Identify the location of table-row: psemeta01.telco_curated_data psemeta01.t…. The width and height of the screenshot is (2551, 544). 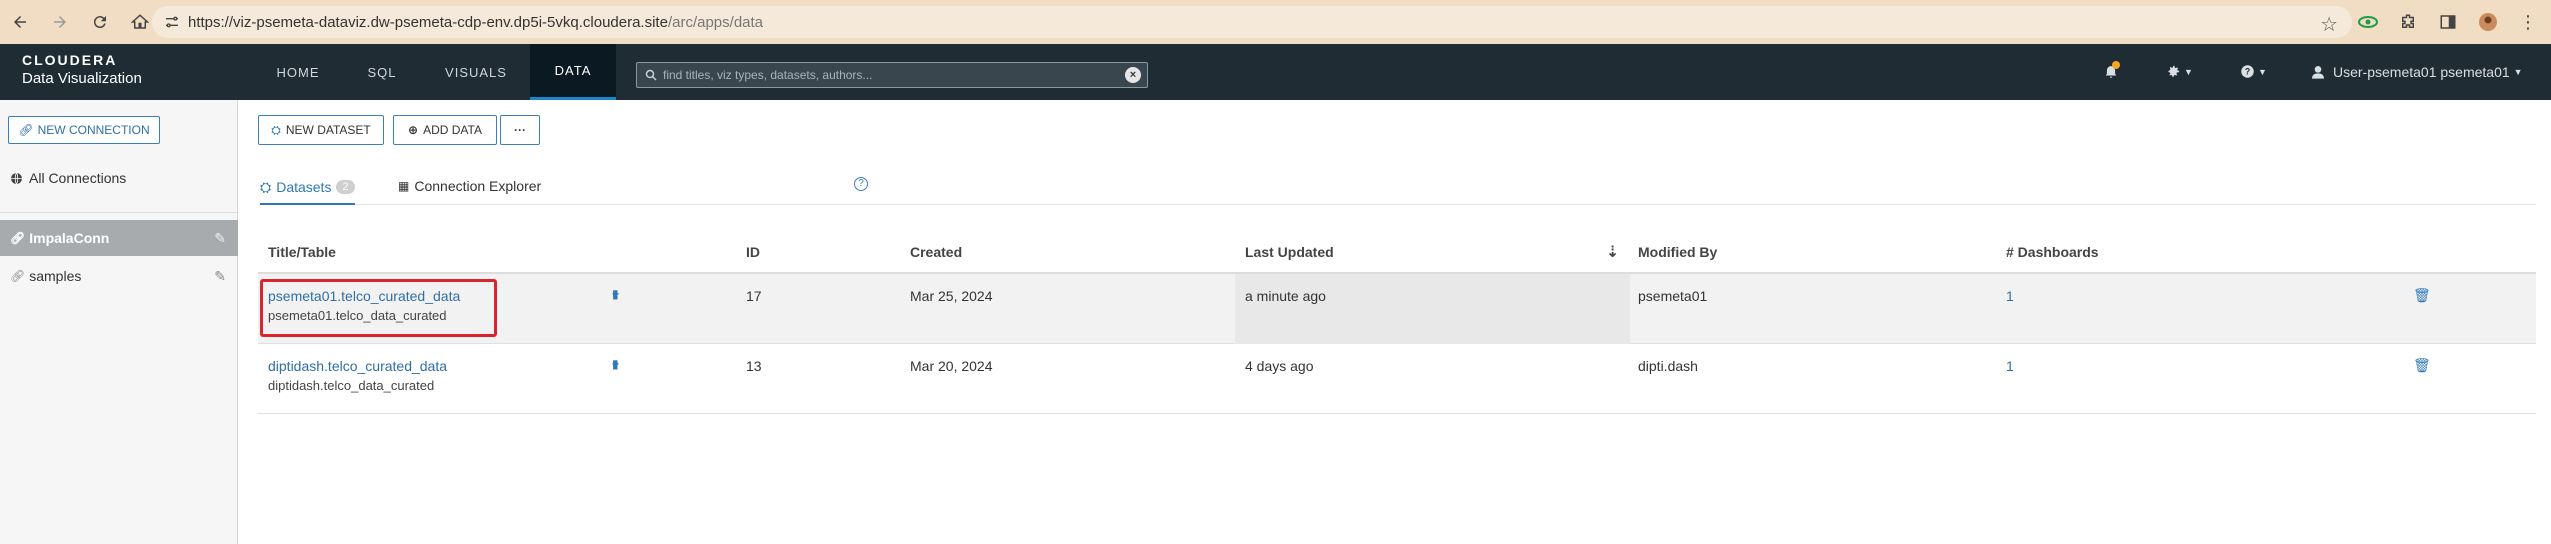
(1397, 309).